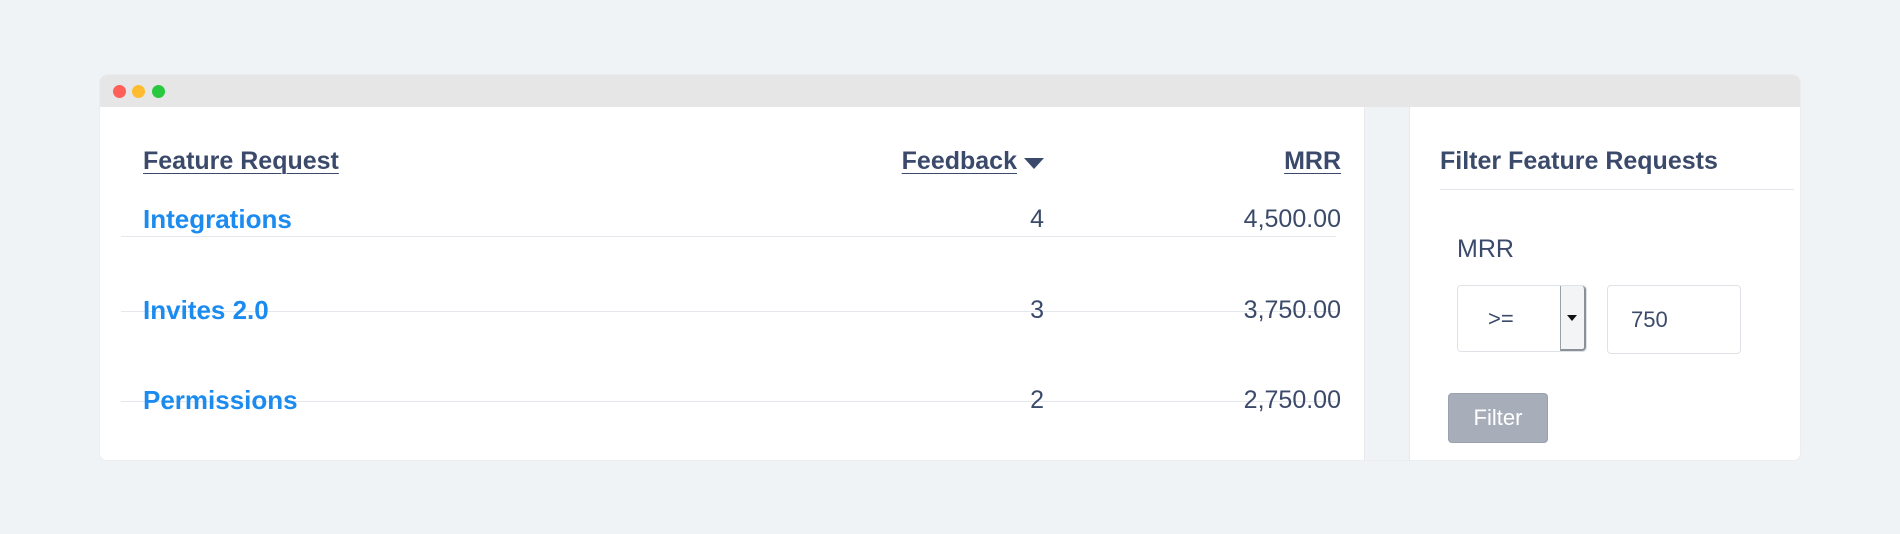 Image resolution: width=1900 pixels, height=534 pixels. Describe the element at coordinates (241, 161) in the screenshot. I see `header-feature-request: Feature Request` at that location.